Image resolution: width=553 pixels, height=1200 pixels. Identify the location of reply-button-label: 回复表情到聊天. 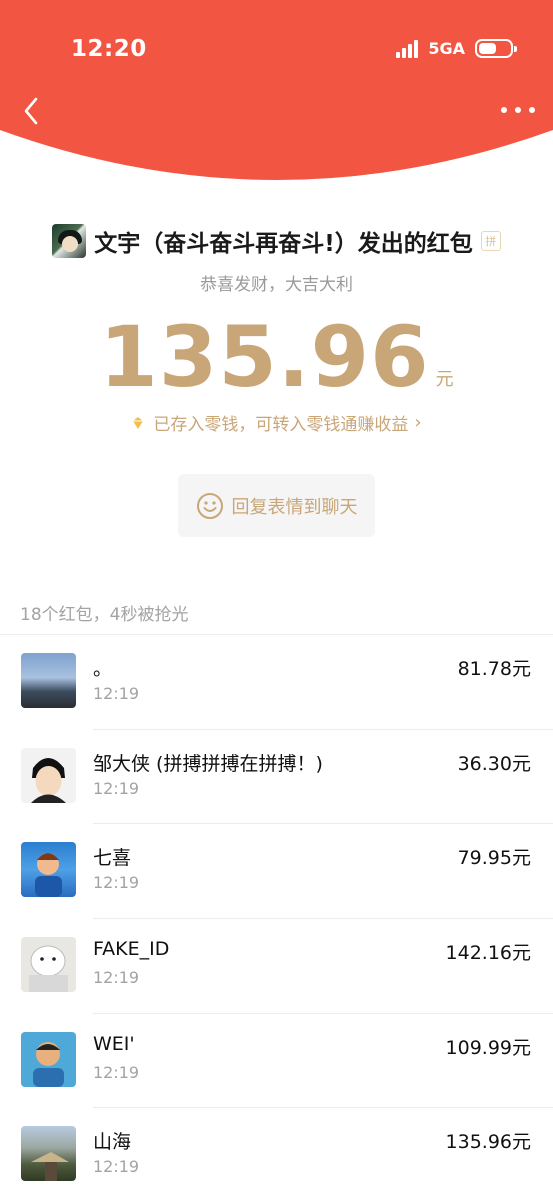
(294, 507).